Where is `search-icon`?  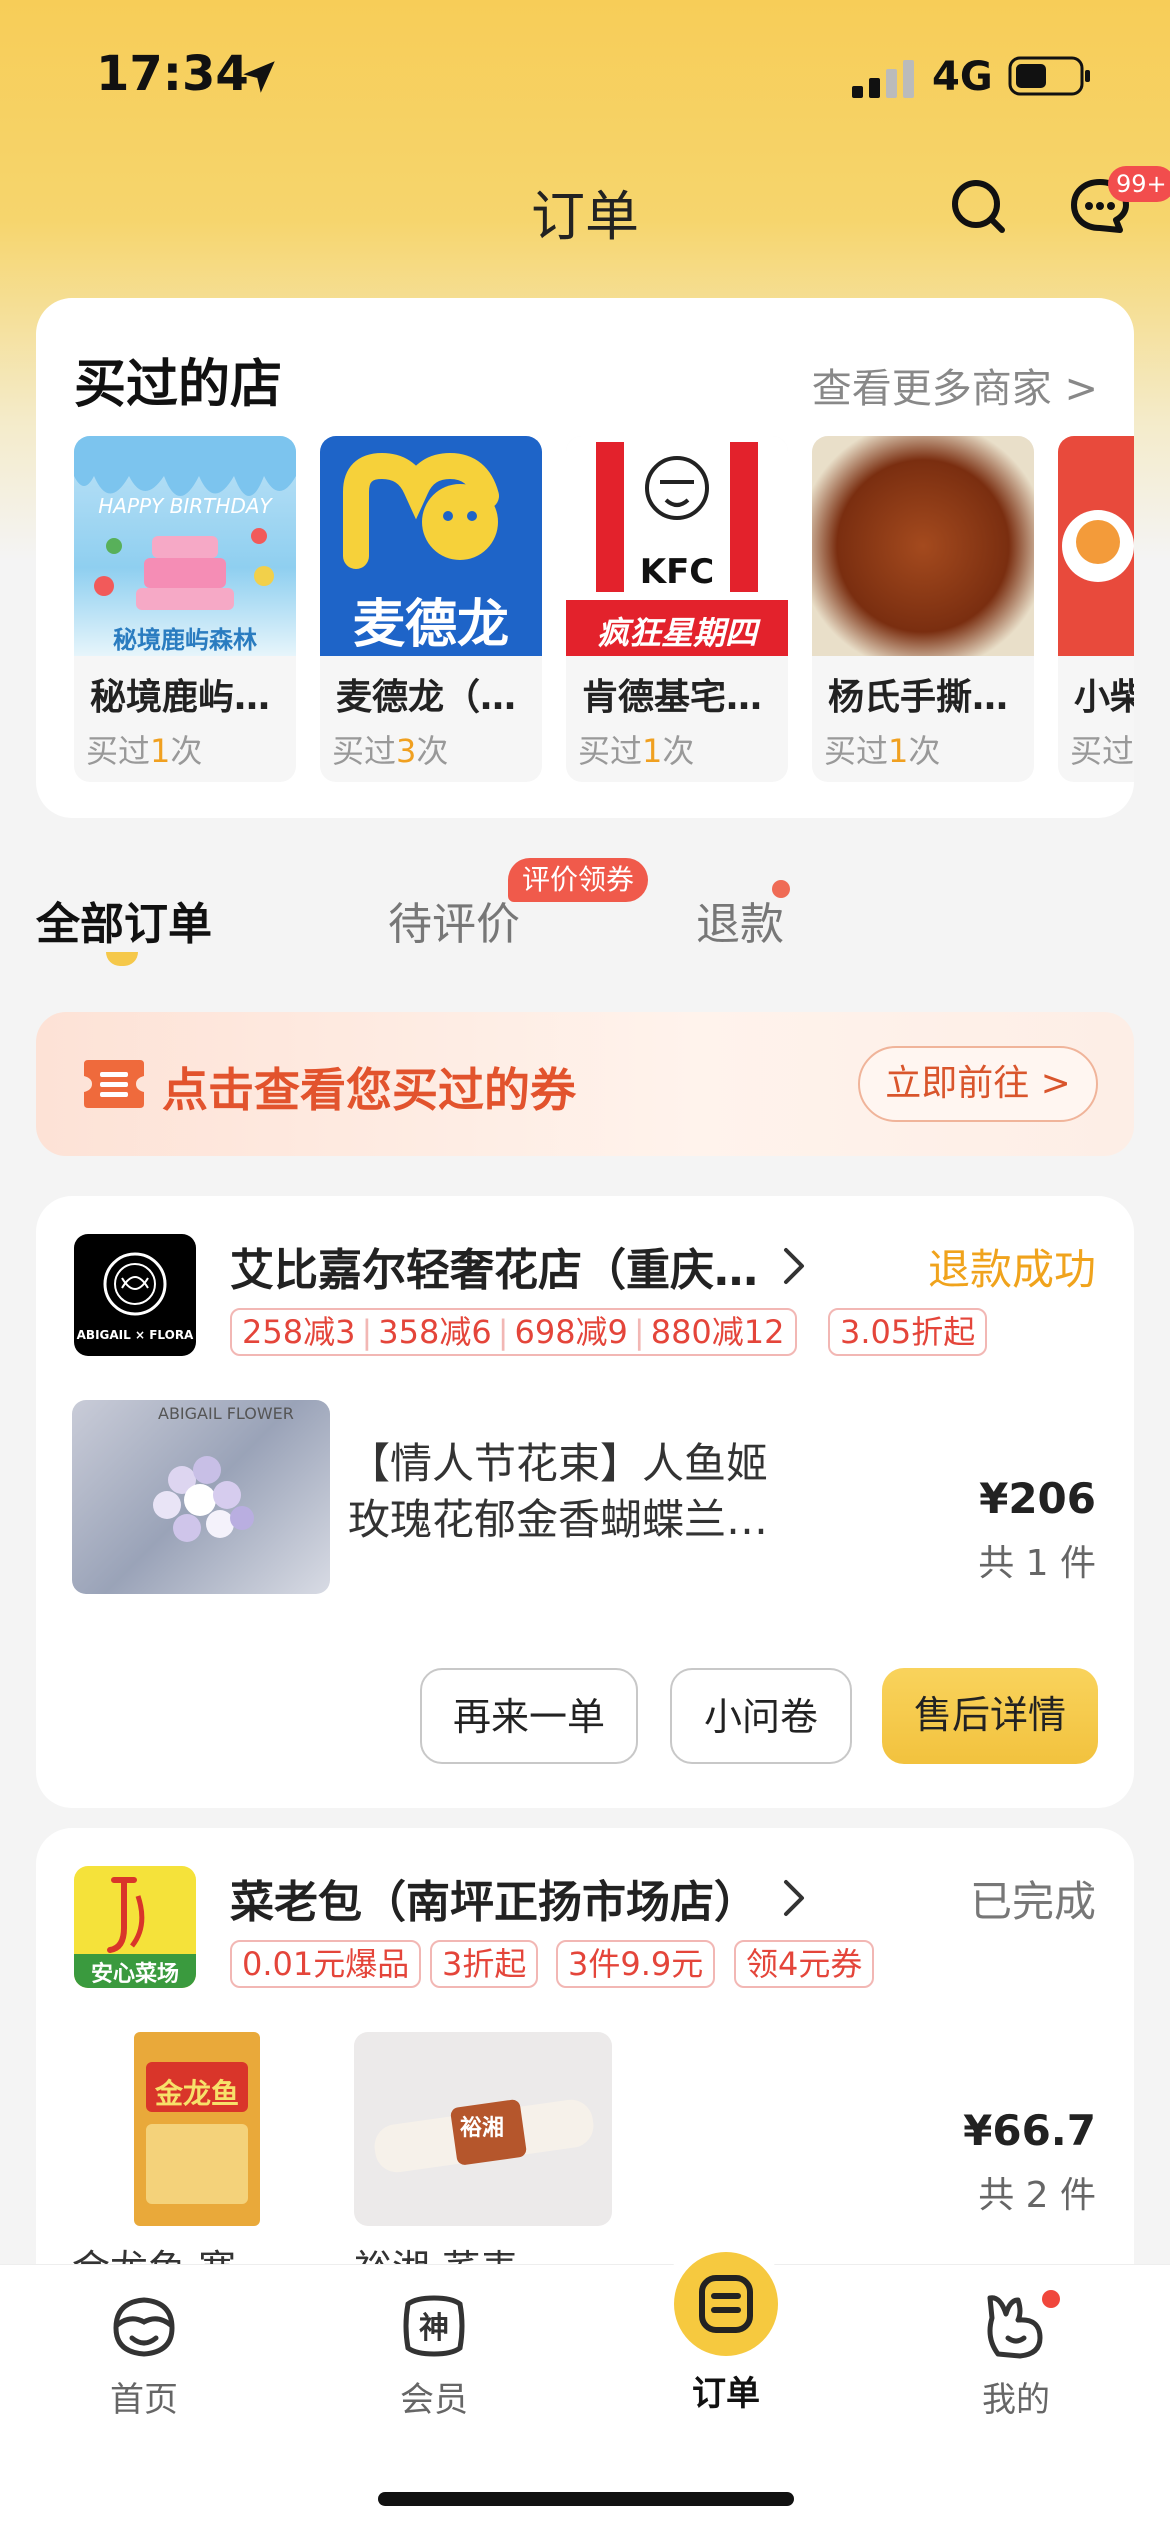
search-icon is located at coordinates (978, 206).